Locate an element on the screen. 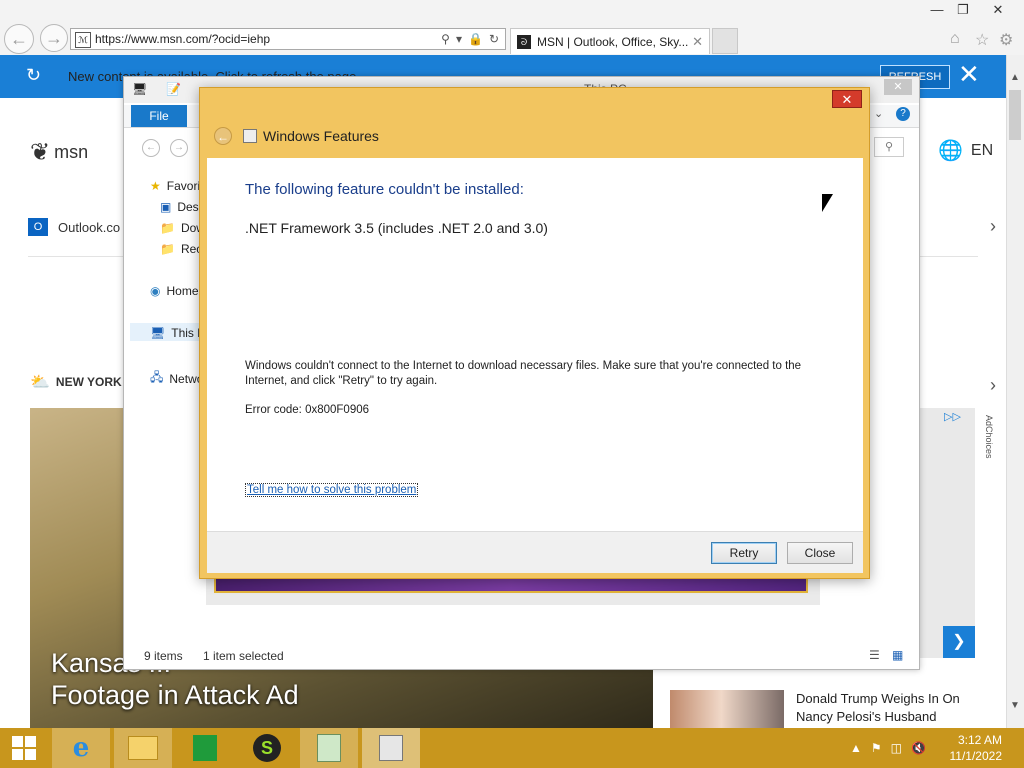 The height and width of the screenshot is (768, 1024). show-hidden-icons-icon: ▲ is located at coordinates (856, 748).